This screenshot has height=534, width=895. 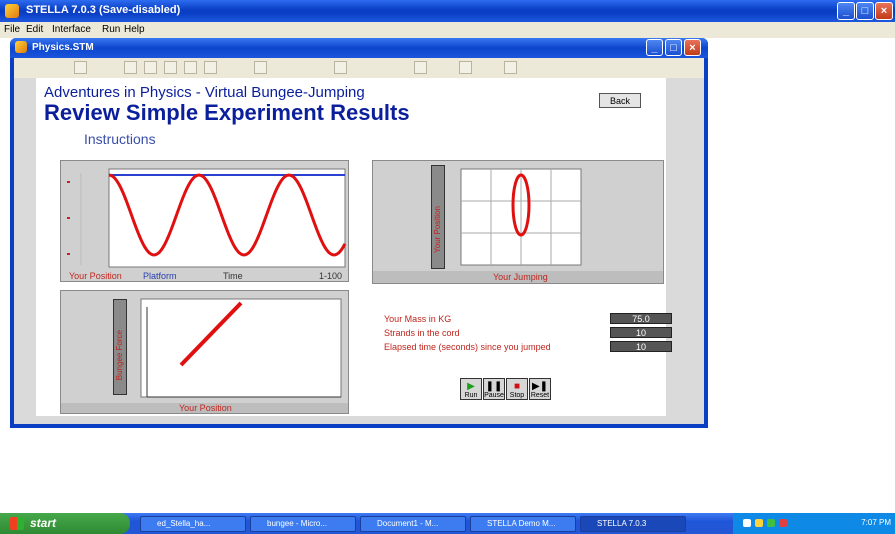 What do you see at coordinates (633, 524) in the screenshot?
I see `taskbar-item-active: STELLA 7.0.3` at bounding box center [633, 524].